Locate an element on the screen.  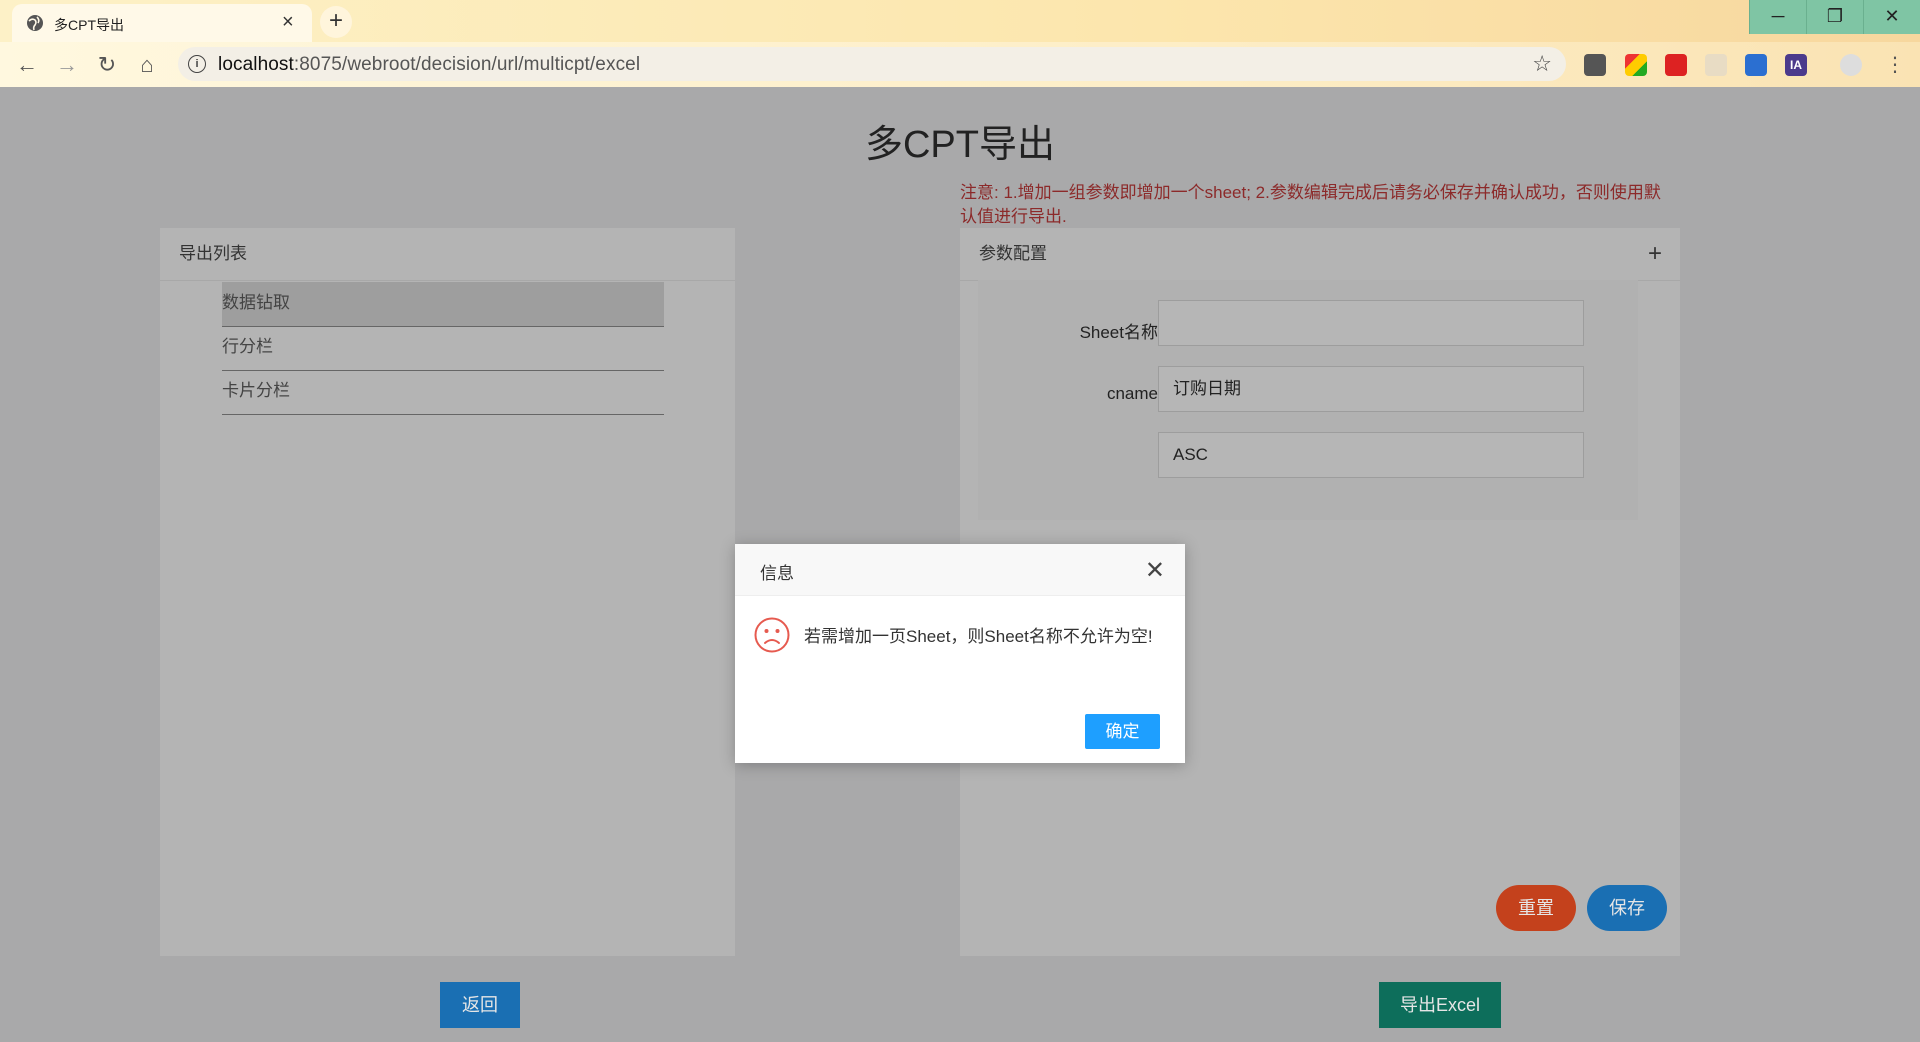
menu-kebab-icon: ⋮ is located at coordinates (1895, 65).